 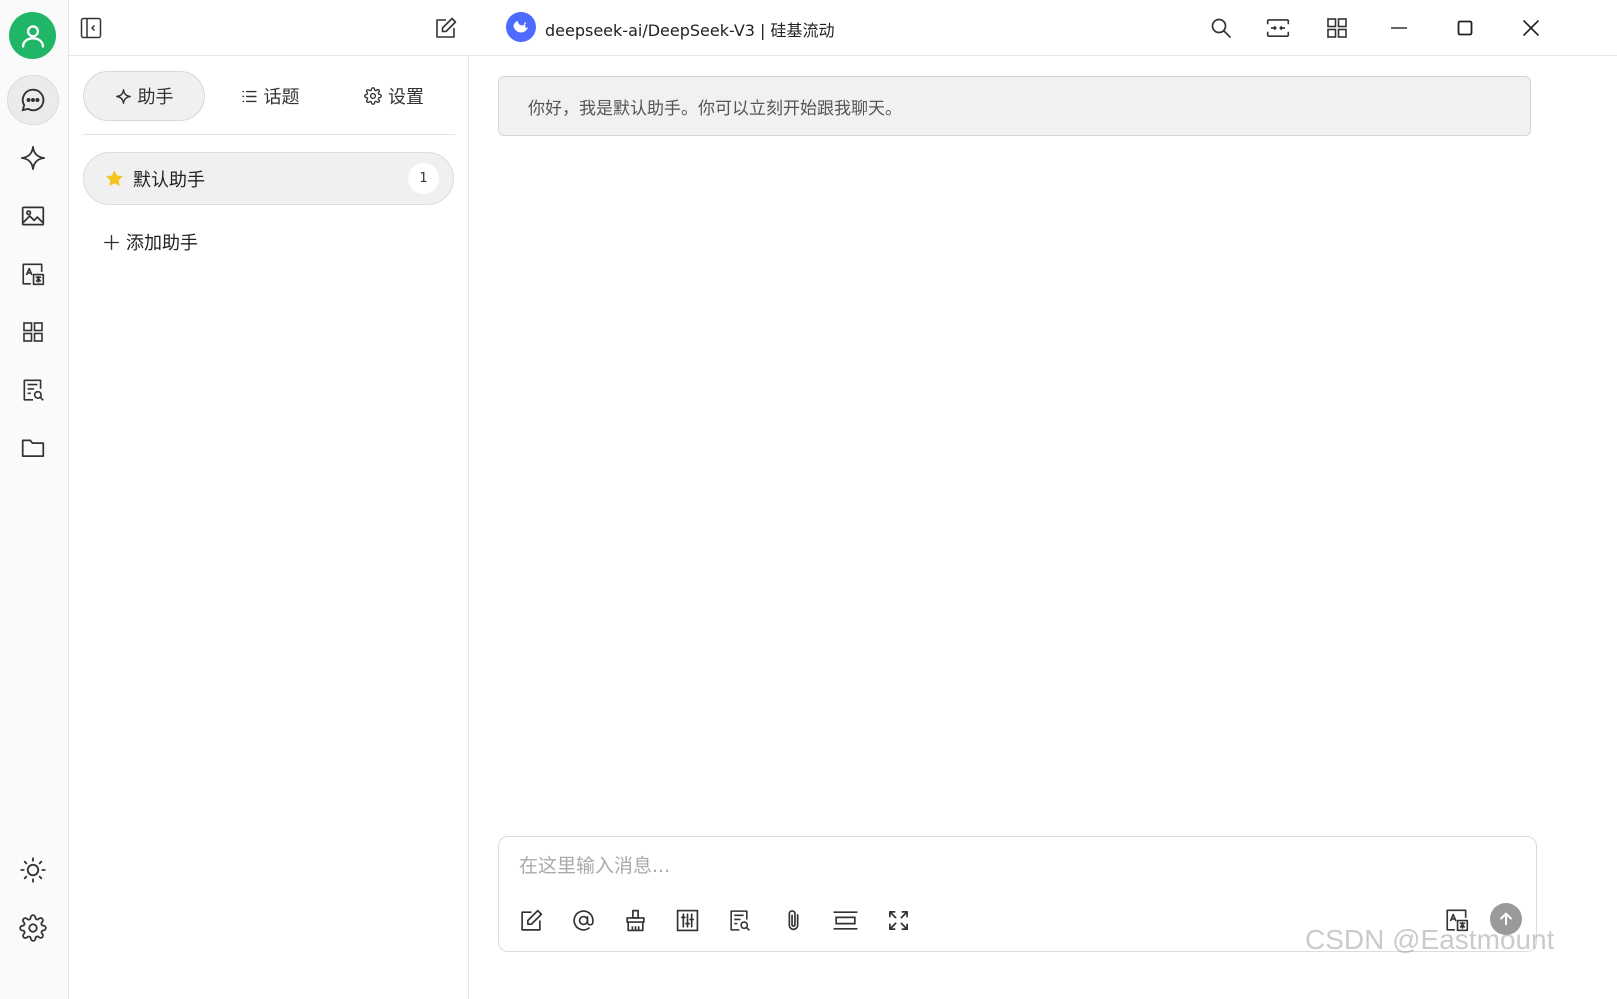 I want to click on rail-translate-button, so click(x=33, y=274).